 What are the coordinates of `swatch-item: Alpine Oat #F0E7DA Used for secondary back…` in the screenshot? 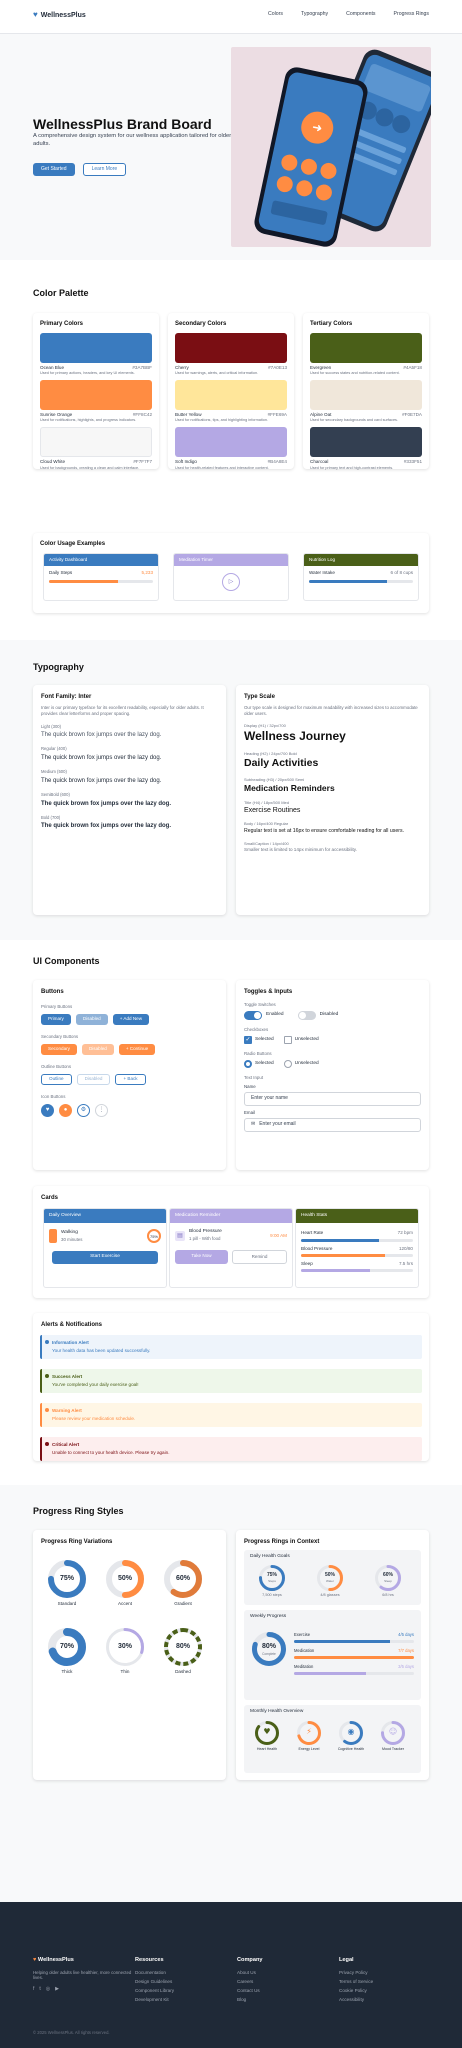 It's located at (366, 401).